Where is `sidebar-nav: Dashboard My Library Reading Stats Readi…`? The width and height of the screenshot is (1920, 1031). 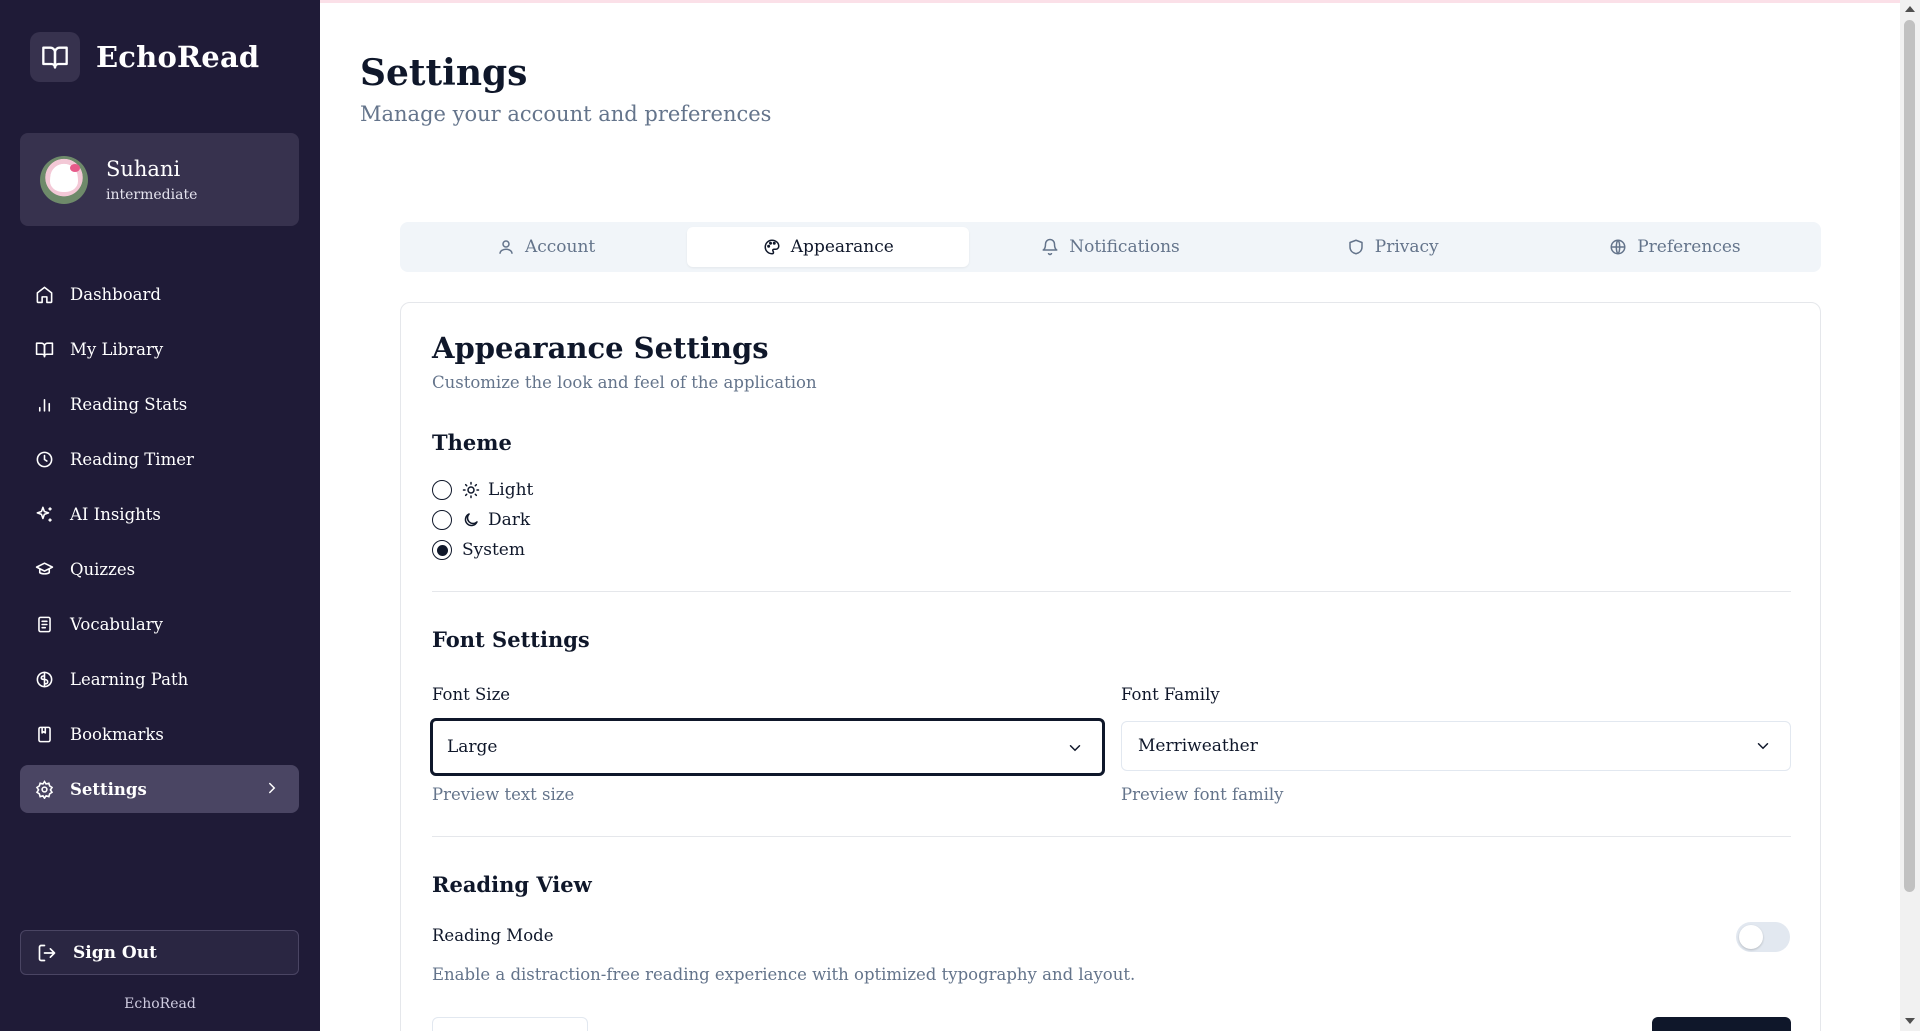
sidebar-nav: Dashboard My Library Reading Stats Readi… is located at coordinates (159, 545).